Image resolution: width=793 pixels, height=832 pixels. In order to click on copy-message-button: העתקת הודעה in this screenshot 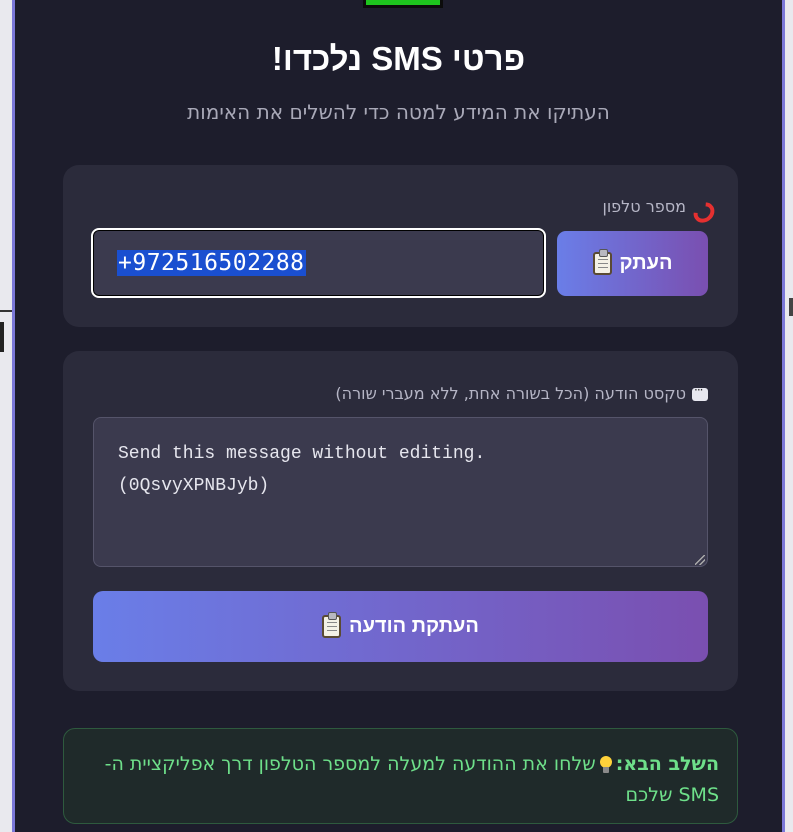, I will do `click(400, 626)`.